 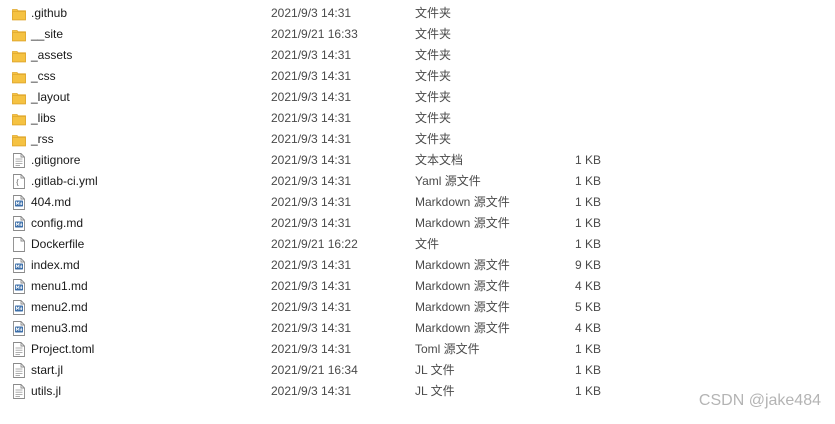 I want to click on file-row: menu3.md 2021/9/3 14:31 Markdown 源文件 4 KB, so click(x=417, y=328).